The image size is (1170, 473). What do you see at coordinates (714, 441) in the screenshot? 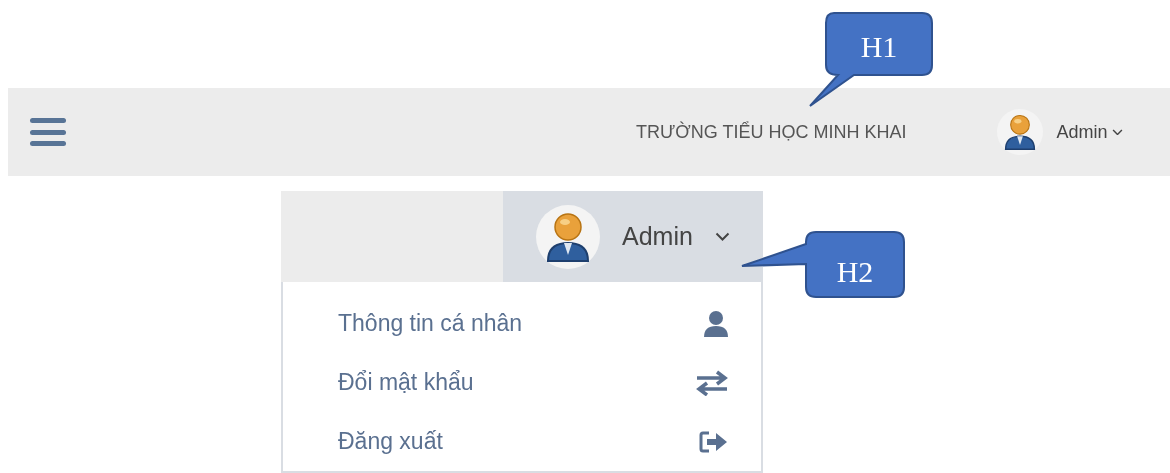
I see `logout-icon` at bounding box center [714, 441].